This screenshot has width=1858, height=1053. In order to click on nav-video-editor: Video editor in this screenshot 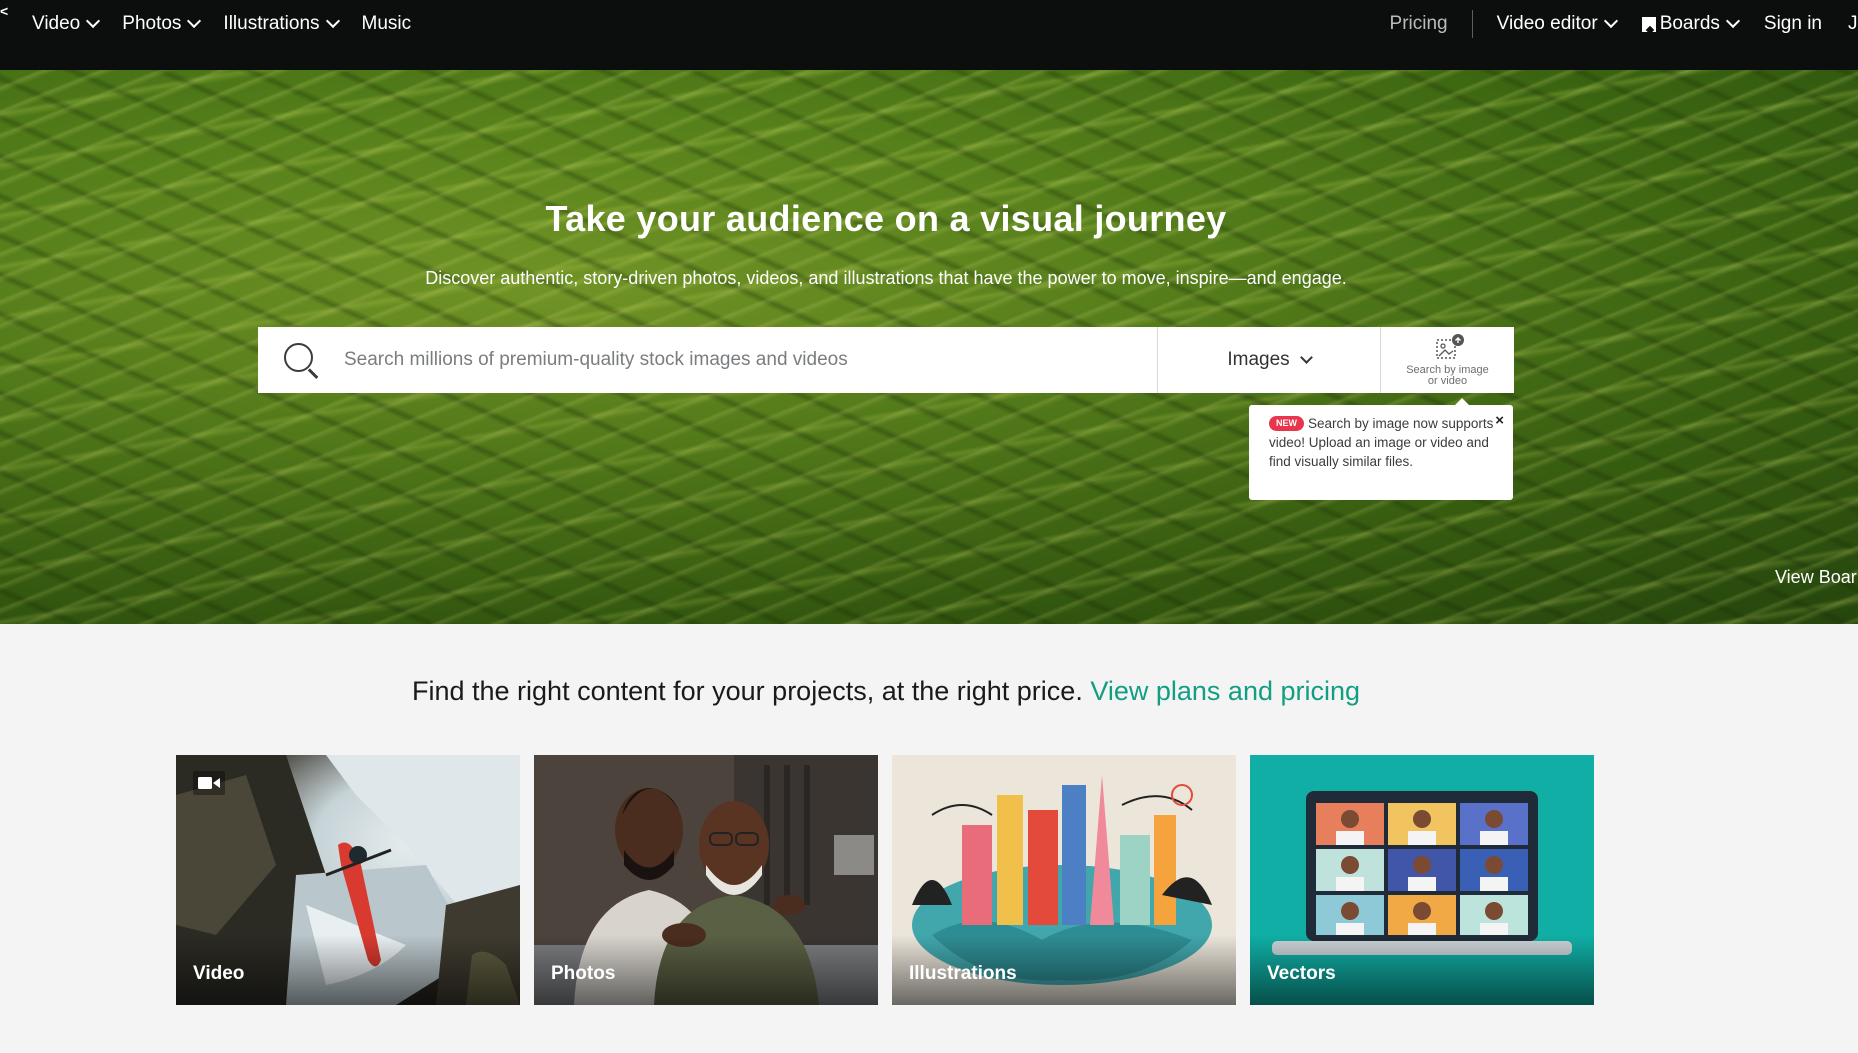, I will do `click(1557, 24)`.